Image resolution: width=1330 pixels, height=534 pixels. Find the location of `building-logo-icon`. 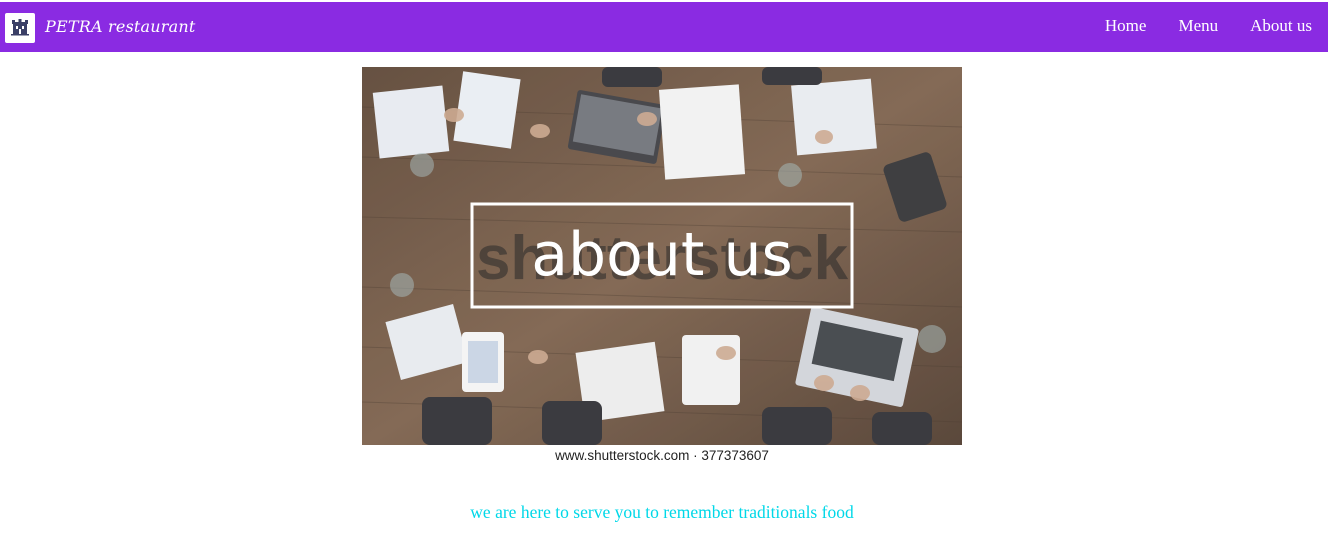

building-logo-icon is located at coordinates (20, 27).